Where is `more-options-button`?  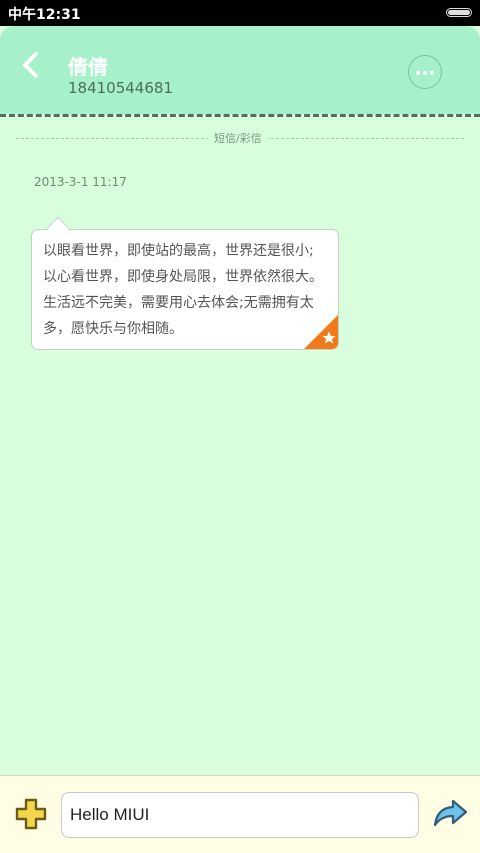
more-options-button is located at coordinates (425, 72).